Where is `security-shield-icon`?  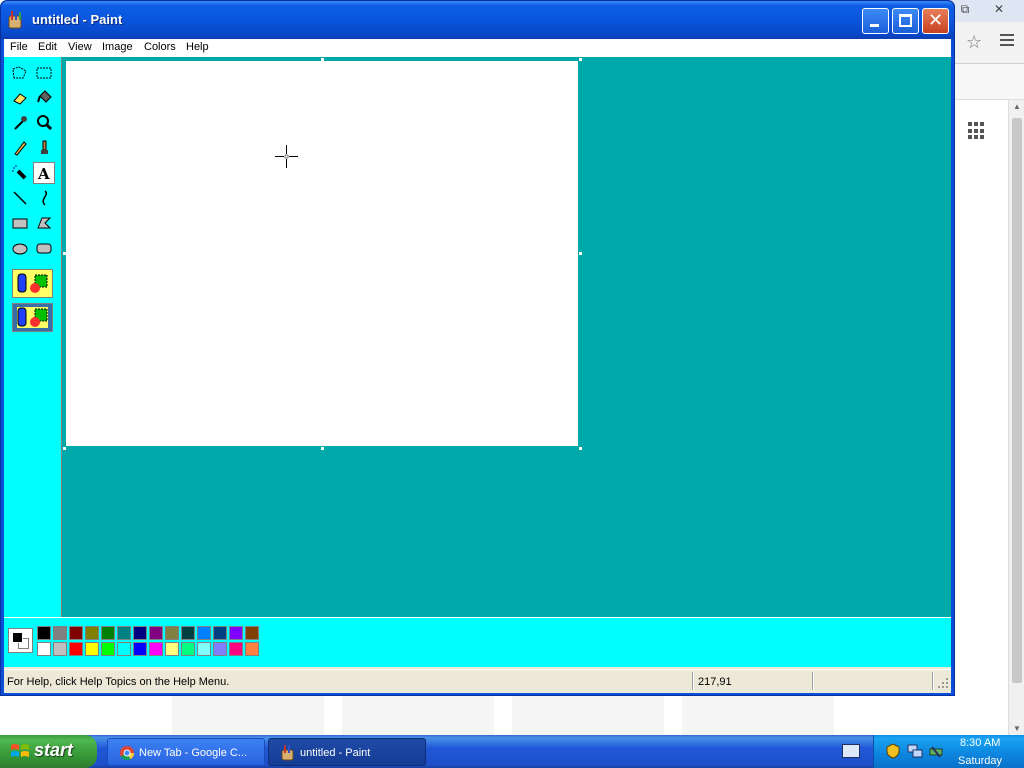 security-shield-icon is located at coordinates (893, 751).